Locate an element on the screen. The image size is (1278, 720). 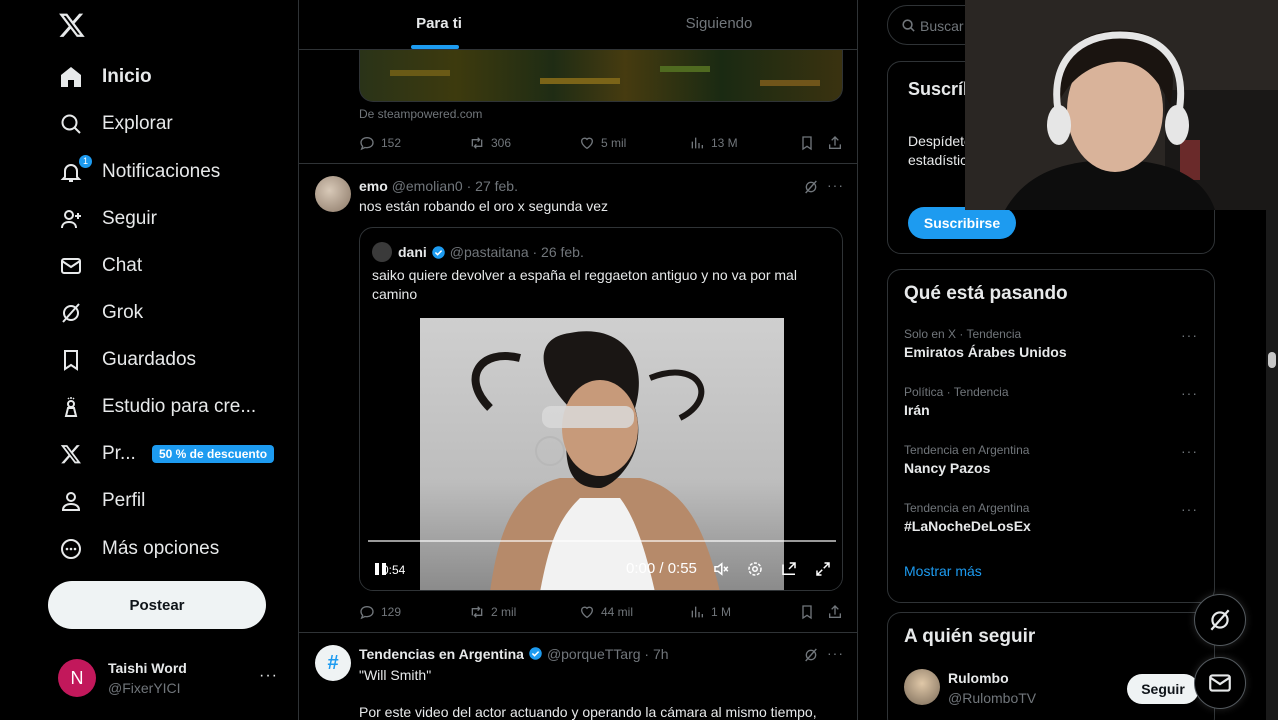
like-button: 44 mil is located at coordinates (606, 612).